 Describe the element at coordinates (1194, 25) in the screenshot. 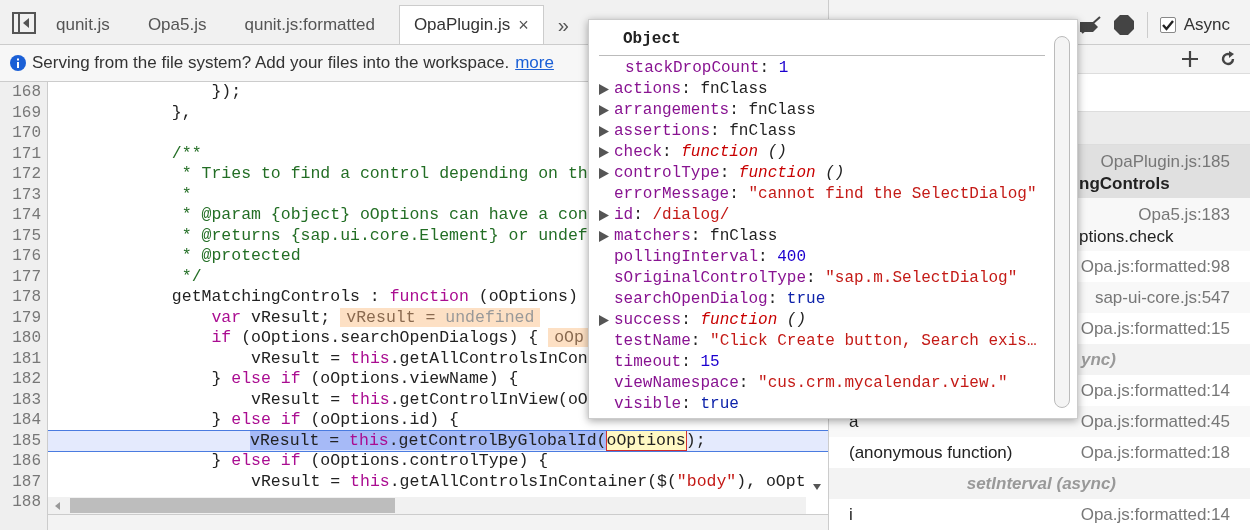

I see `async-checkbox: Async` at that location.